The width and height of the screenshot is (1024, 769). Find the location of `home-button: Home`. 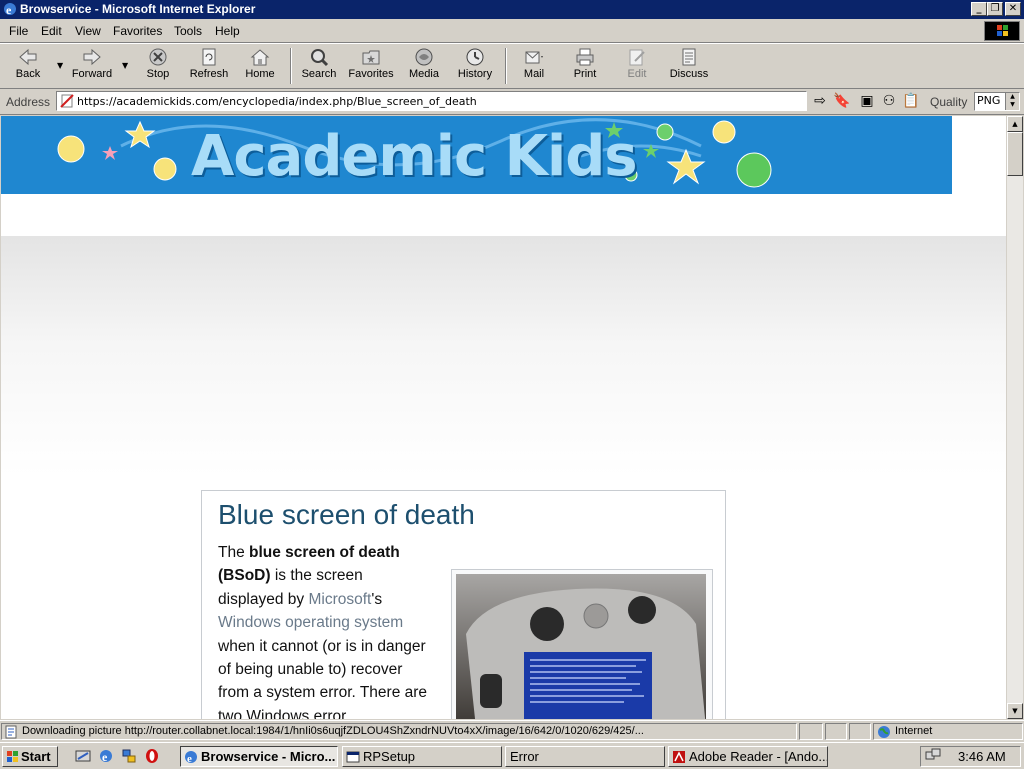

home-button: Home is located at coordinates (260, 65).